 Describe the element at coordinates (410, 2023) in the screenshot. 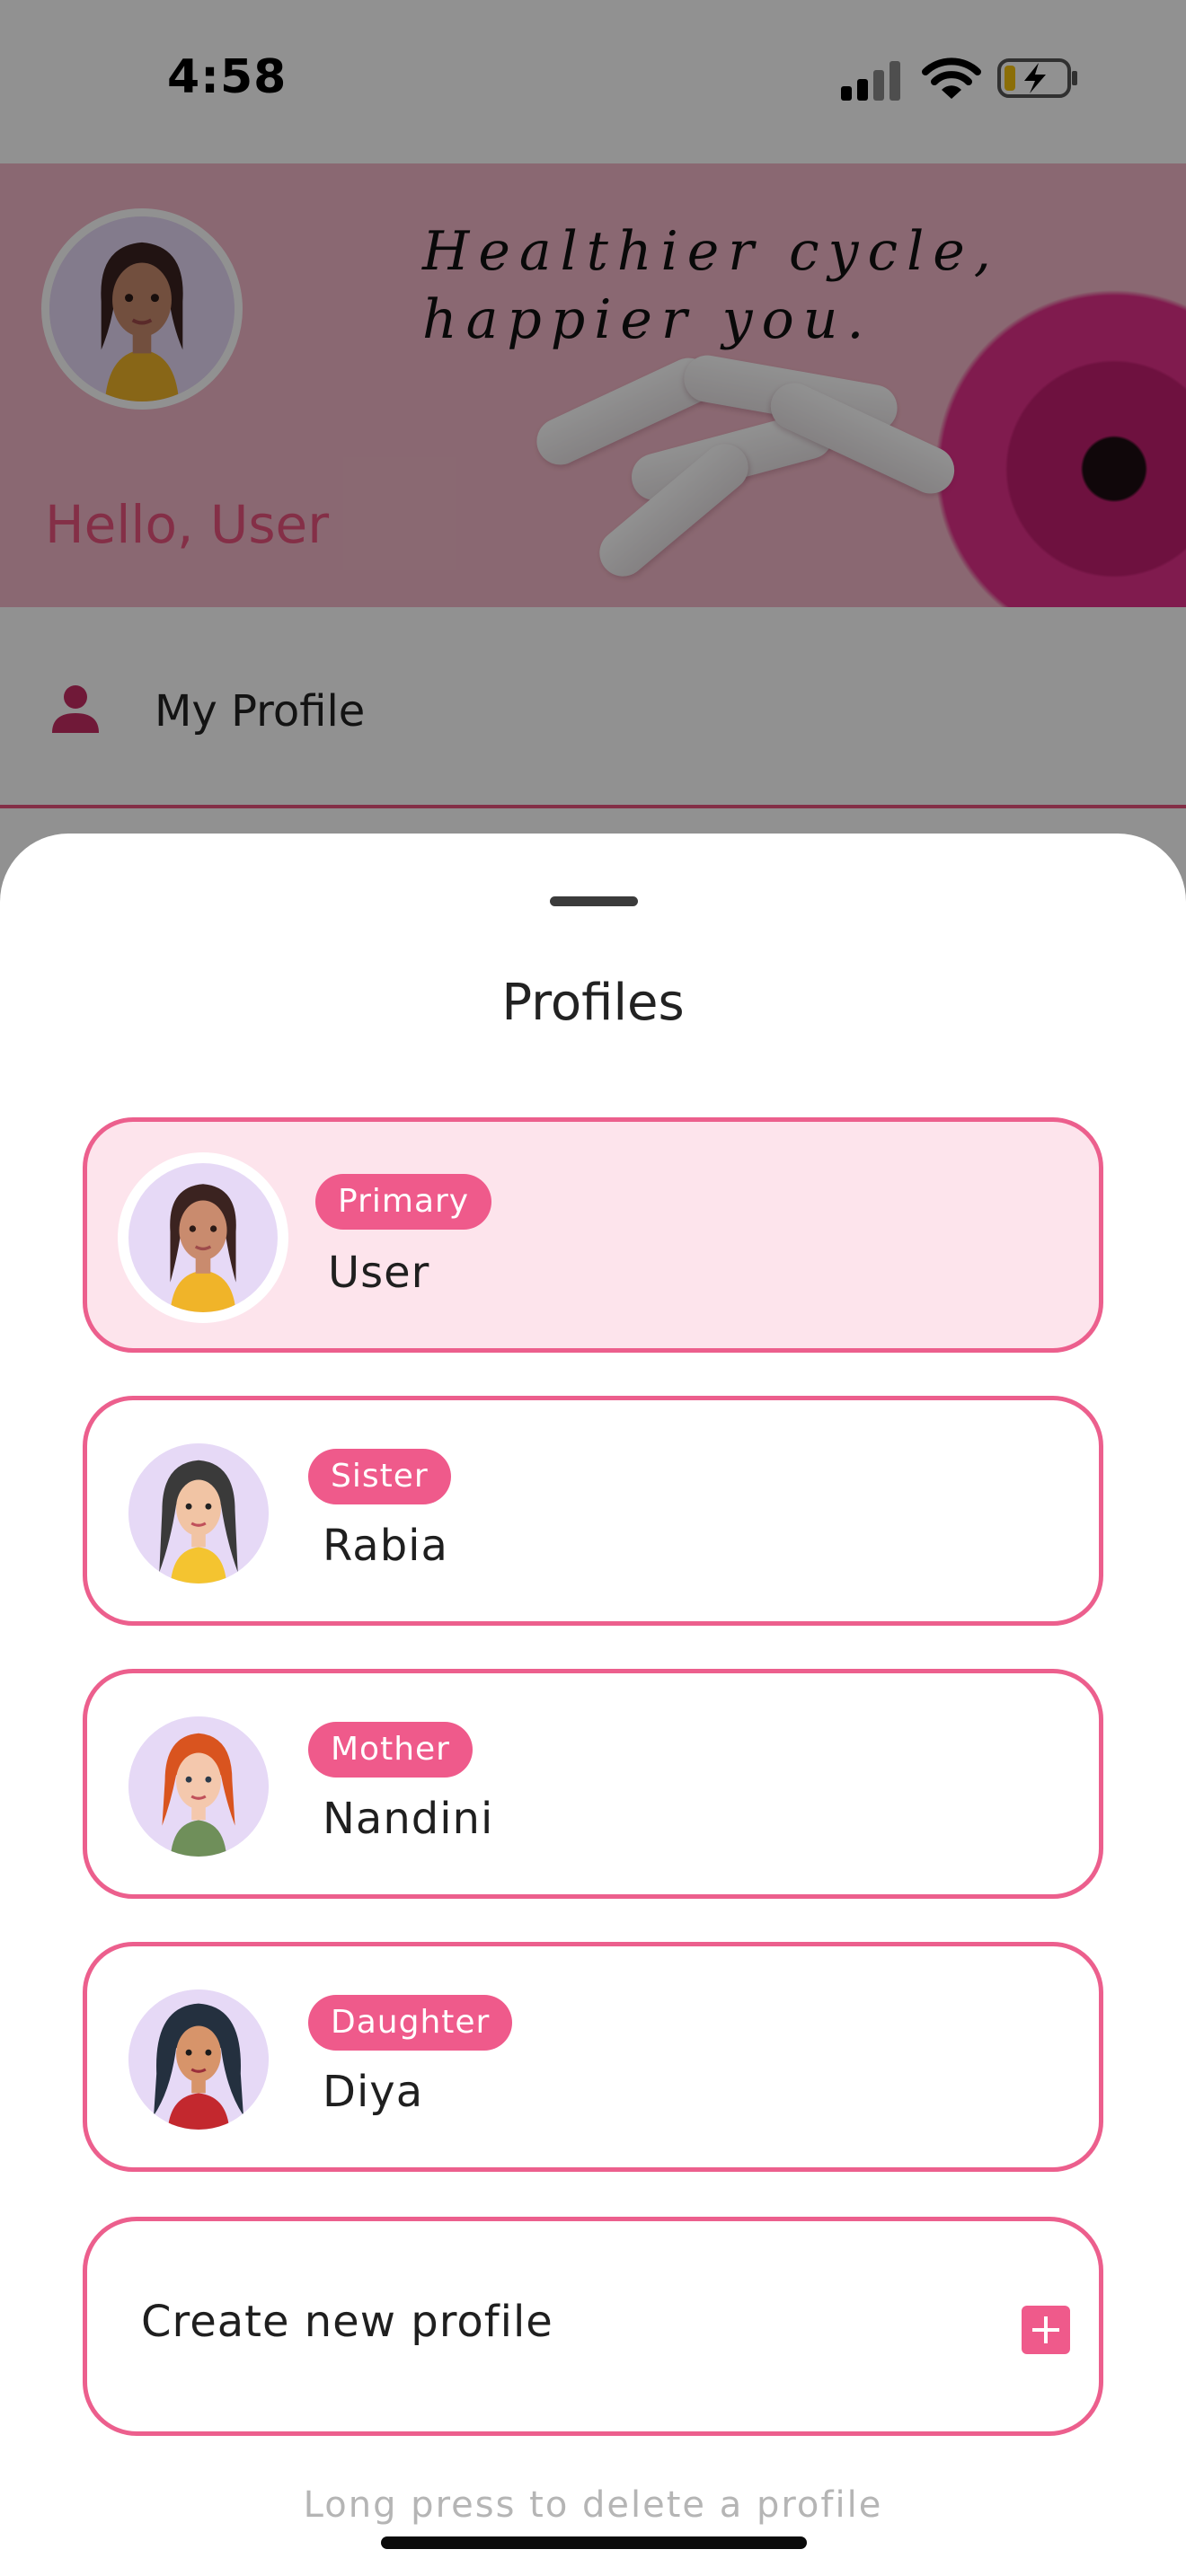

I see `relation-badge: Daughter` at that location.